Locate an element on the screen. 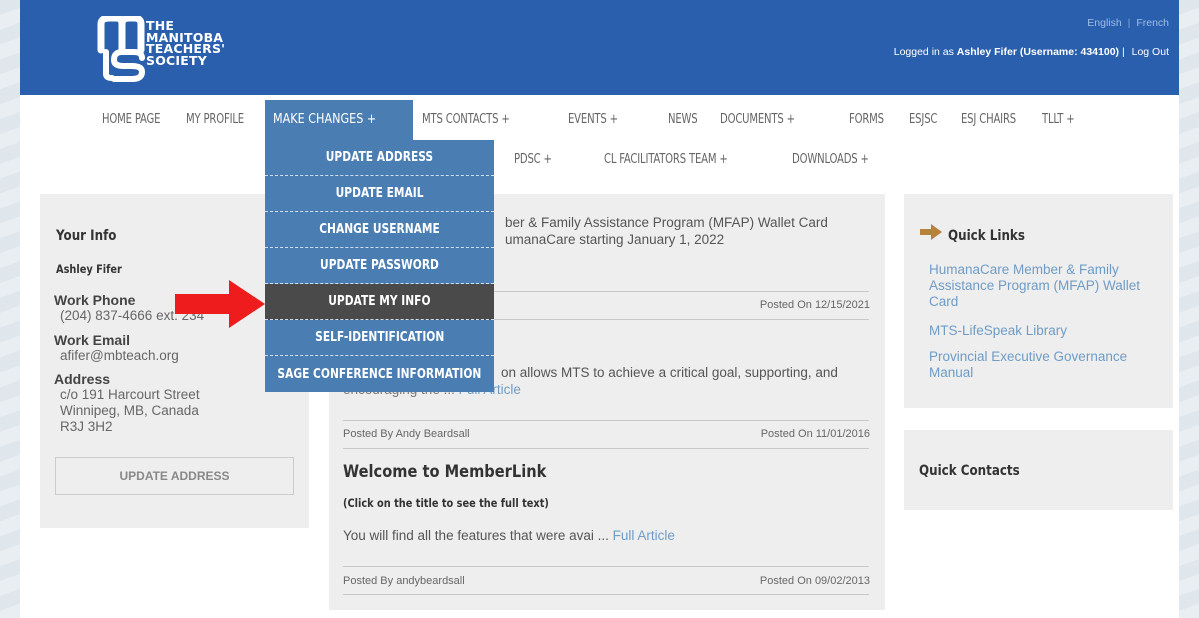  quick-links-title: Quick Links is located at coordinates (986, 236).